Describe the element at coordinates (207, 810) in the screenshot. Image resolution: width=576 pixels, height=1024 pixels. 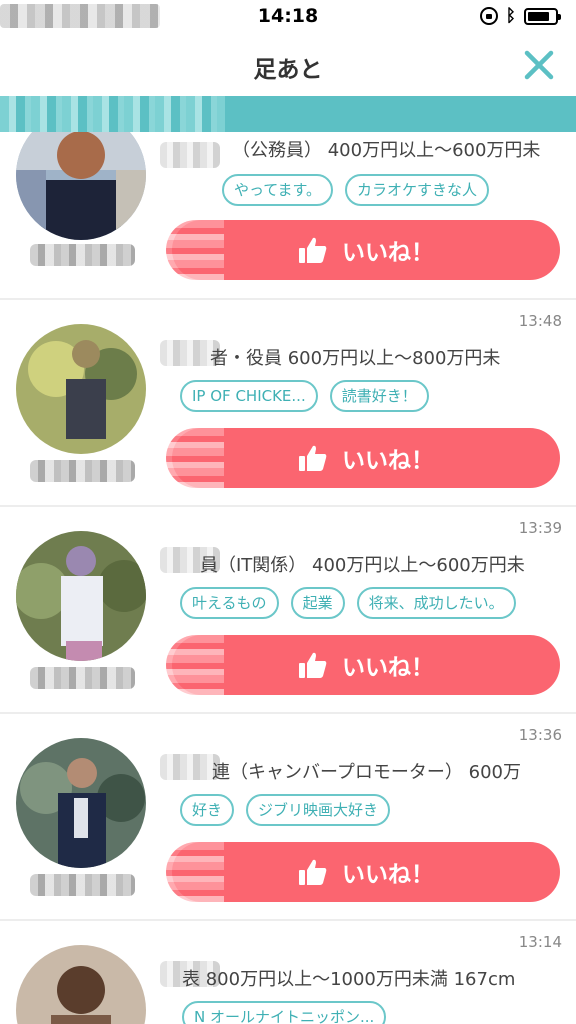
I see `tag: 好き` at that location.